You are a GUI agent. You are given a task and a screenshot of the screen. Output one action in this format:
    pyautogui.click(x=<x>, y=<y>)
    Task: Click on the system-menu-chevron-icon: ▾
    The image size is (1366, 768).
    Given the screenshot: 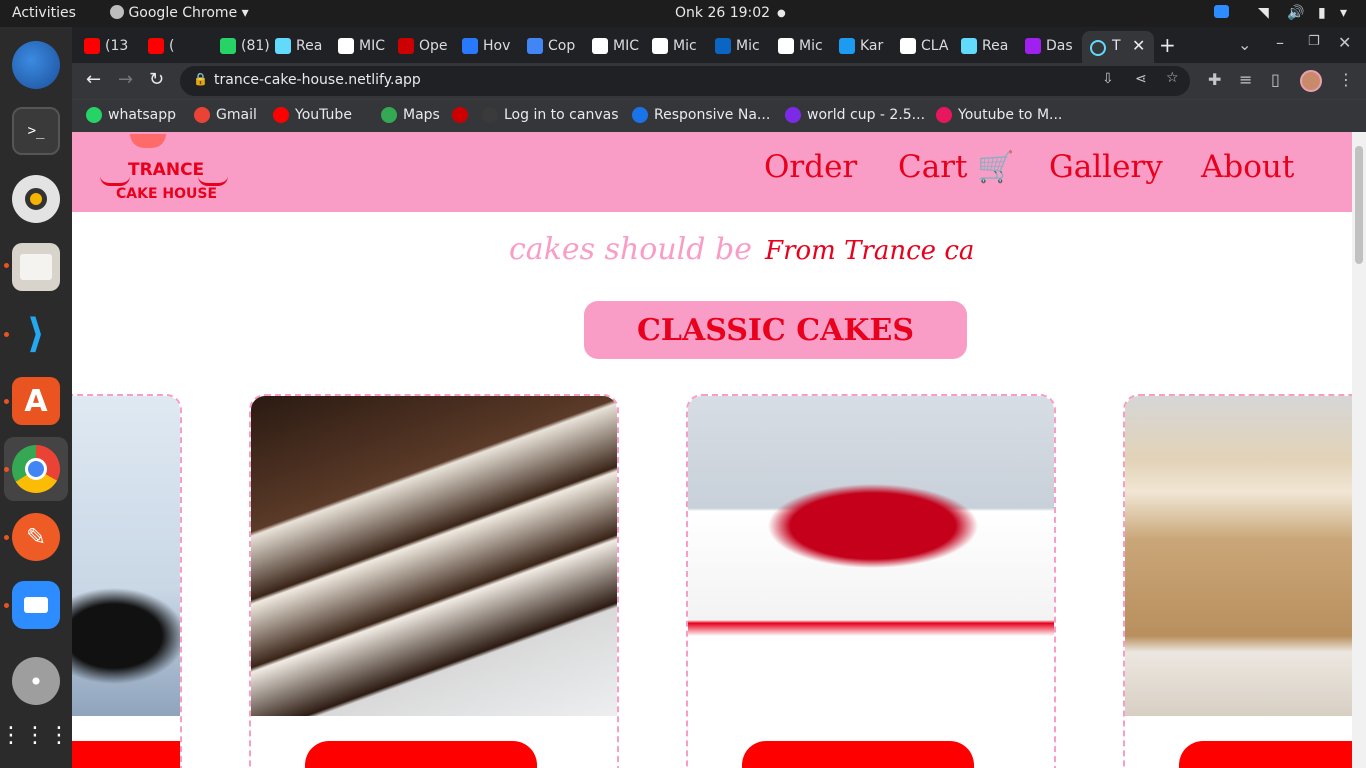 What is the action you would take?
    pyautogui.click(x=1343, y=13)
    